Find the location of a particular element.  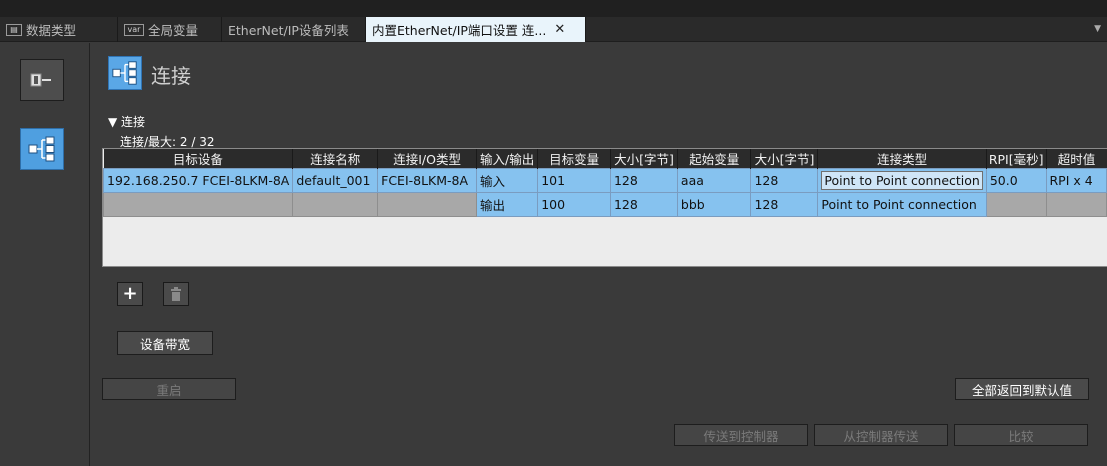

column-header: 目标设备 is located at coordinates (198, 159).